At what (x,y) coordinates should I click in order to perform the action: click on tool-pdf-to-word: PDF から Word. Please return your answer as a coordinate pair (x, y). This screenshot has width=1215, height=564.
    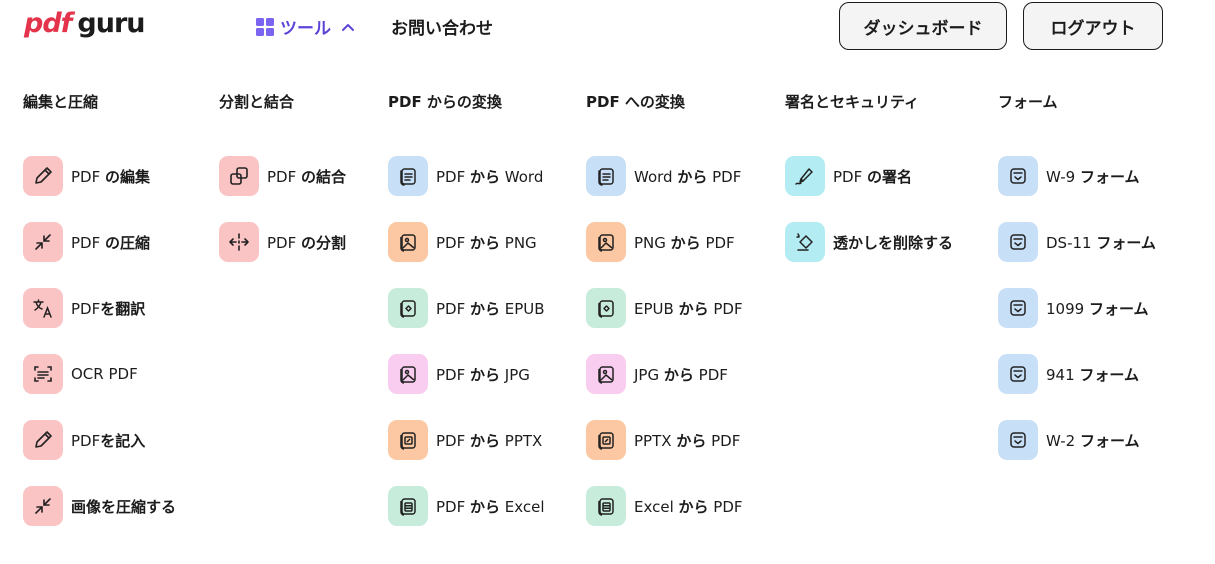
    Looking at the image, I should click on (466, 176).